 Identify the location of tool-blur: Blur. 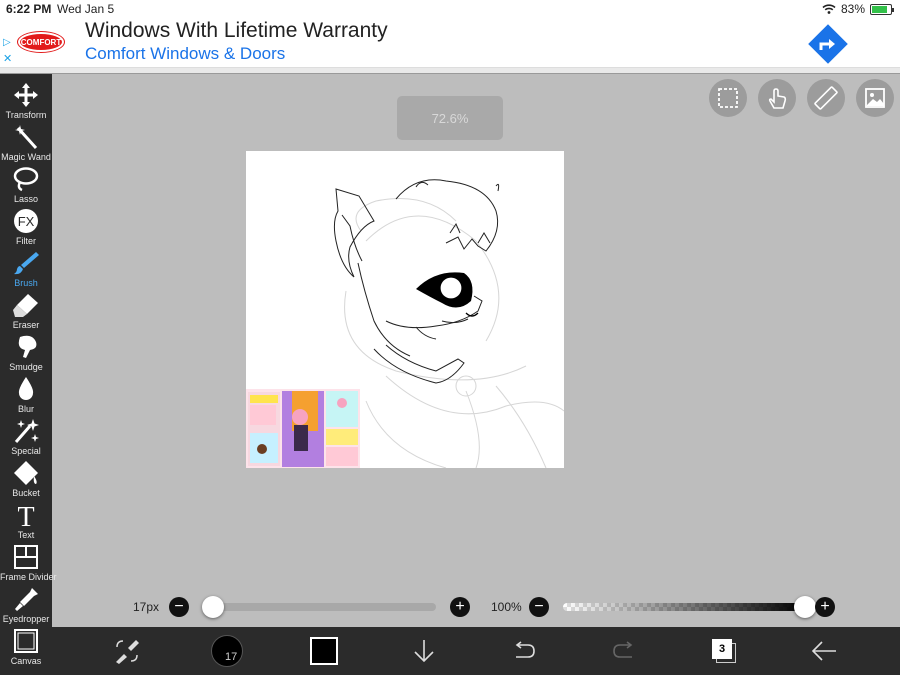
(26, 395).